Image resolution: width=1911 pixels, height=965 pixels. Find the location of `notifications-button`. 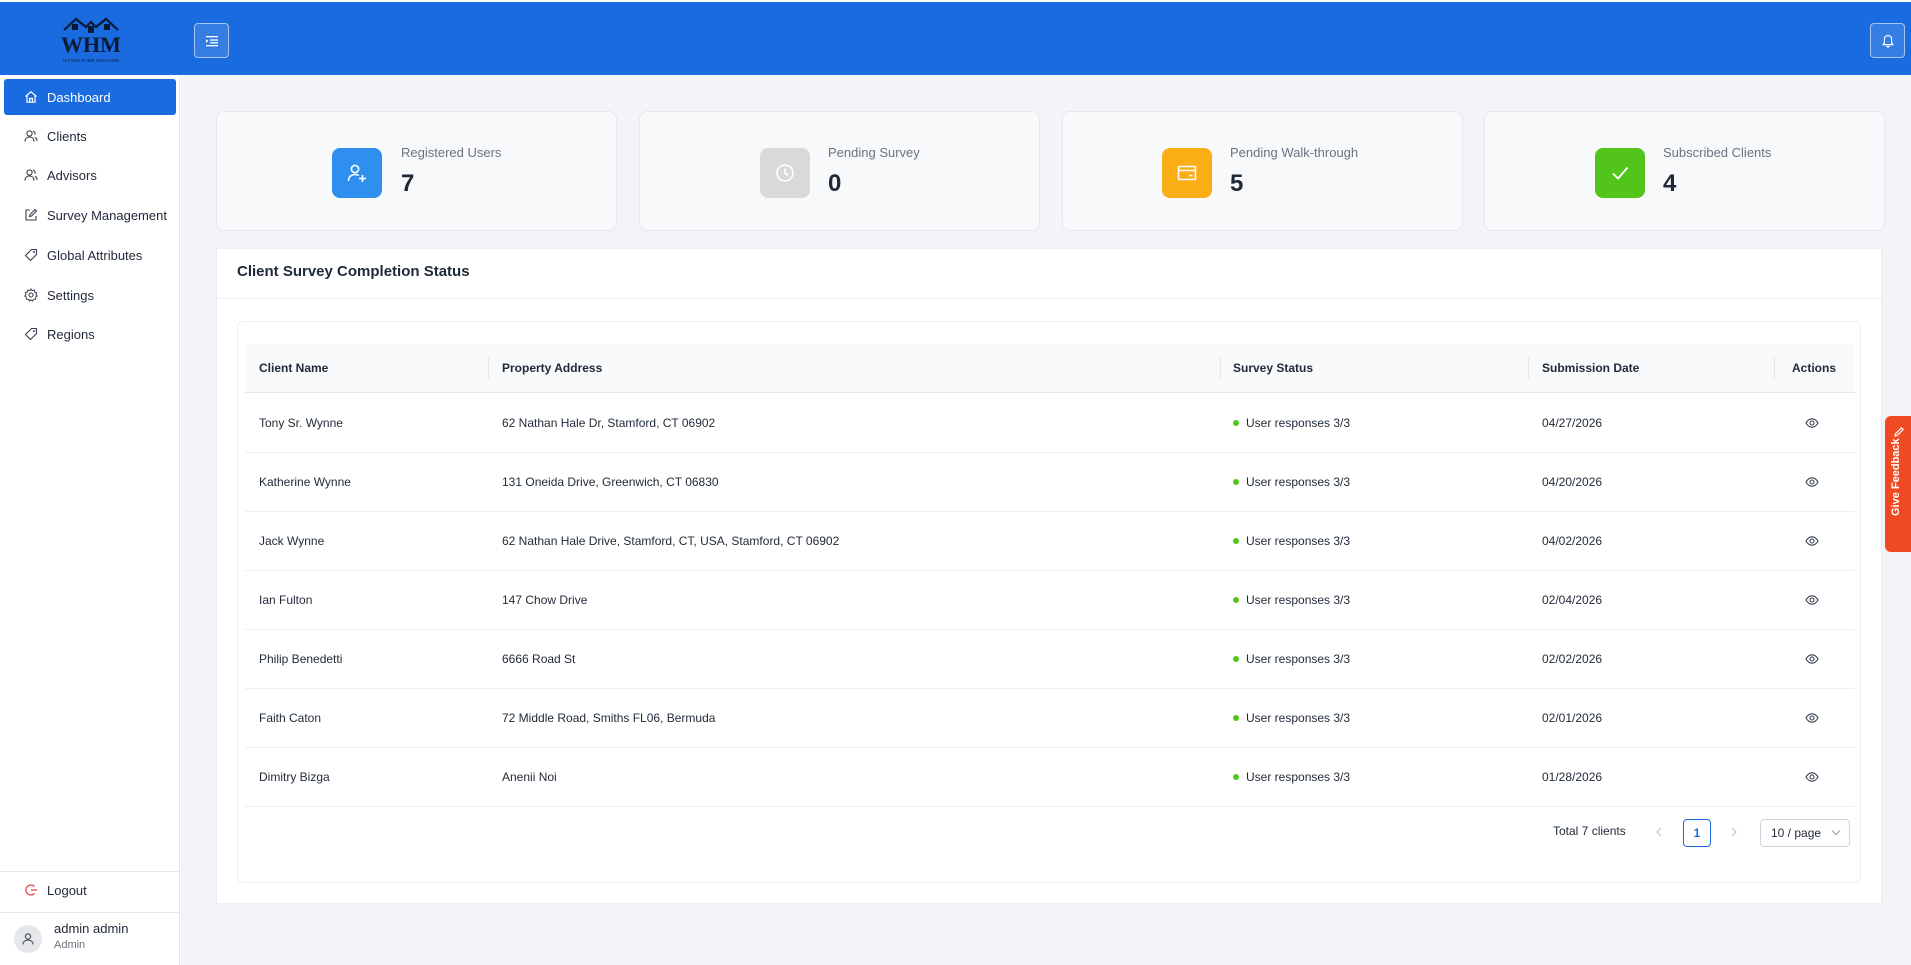

notifications-button is located at coordinates (1887, 40).